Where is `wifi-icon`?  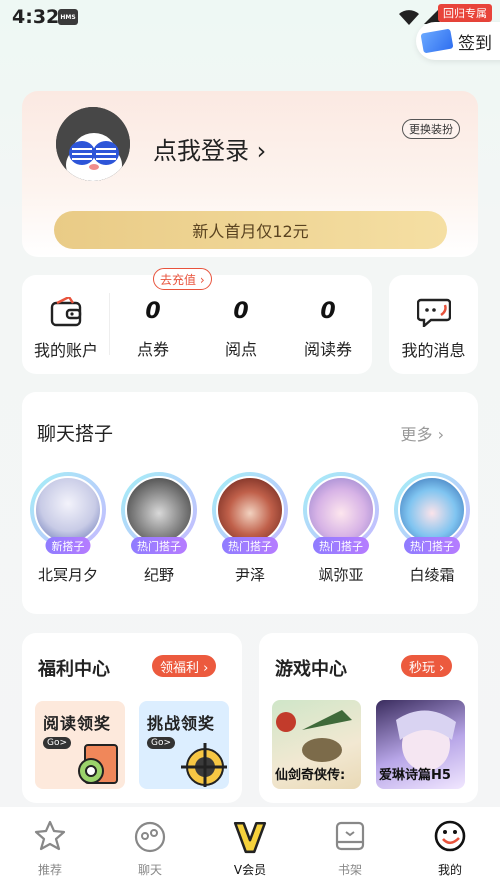 wifi-icon is located at coordinates (409, 17).